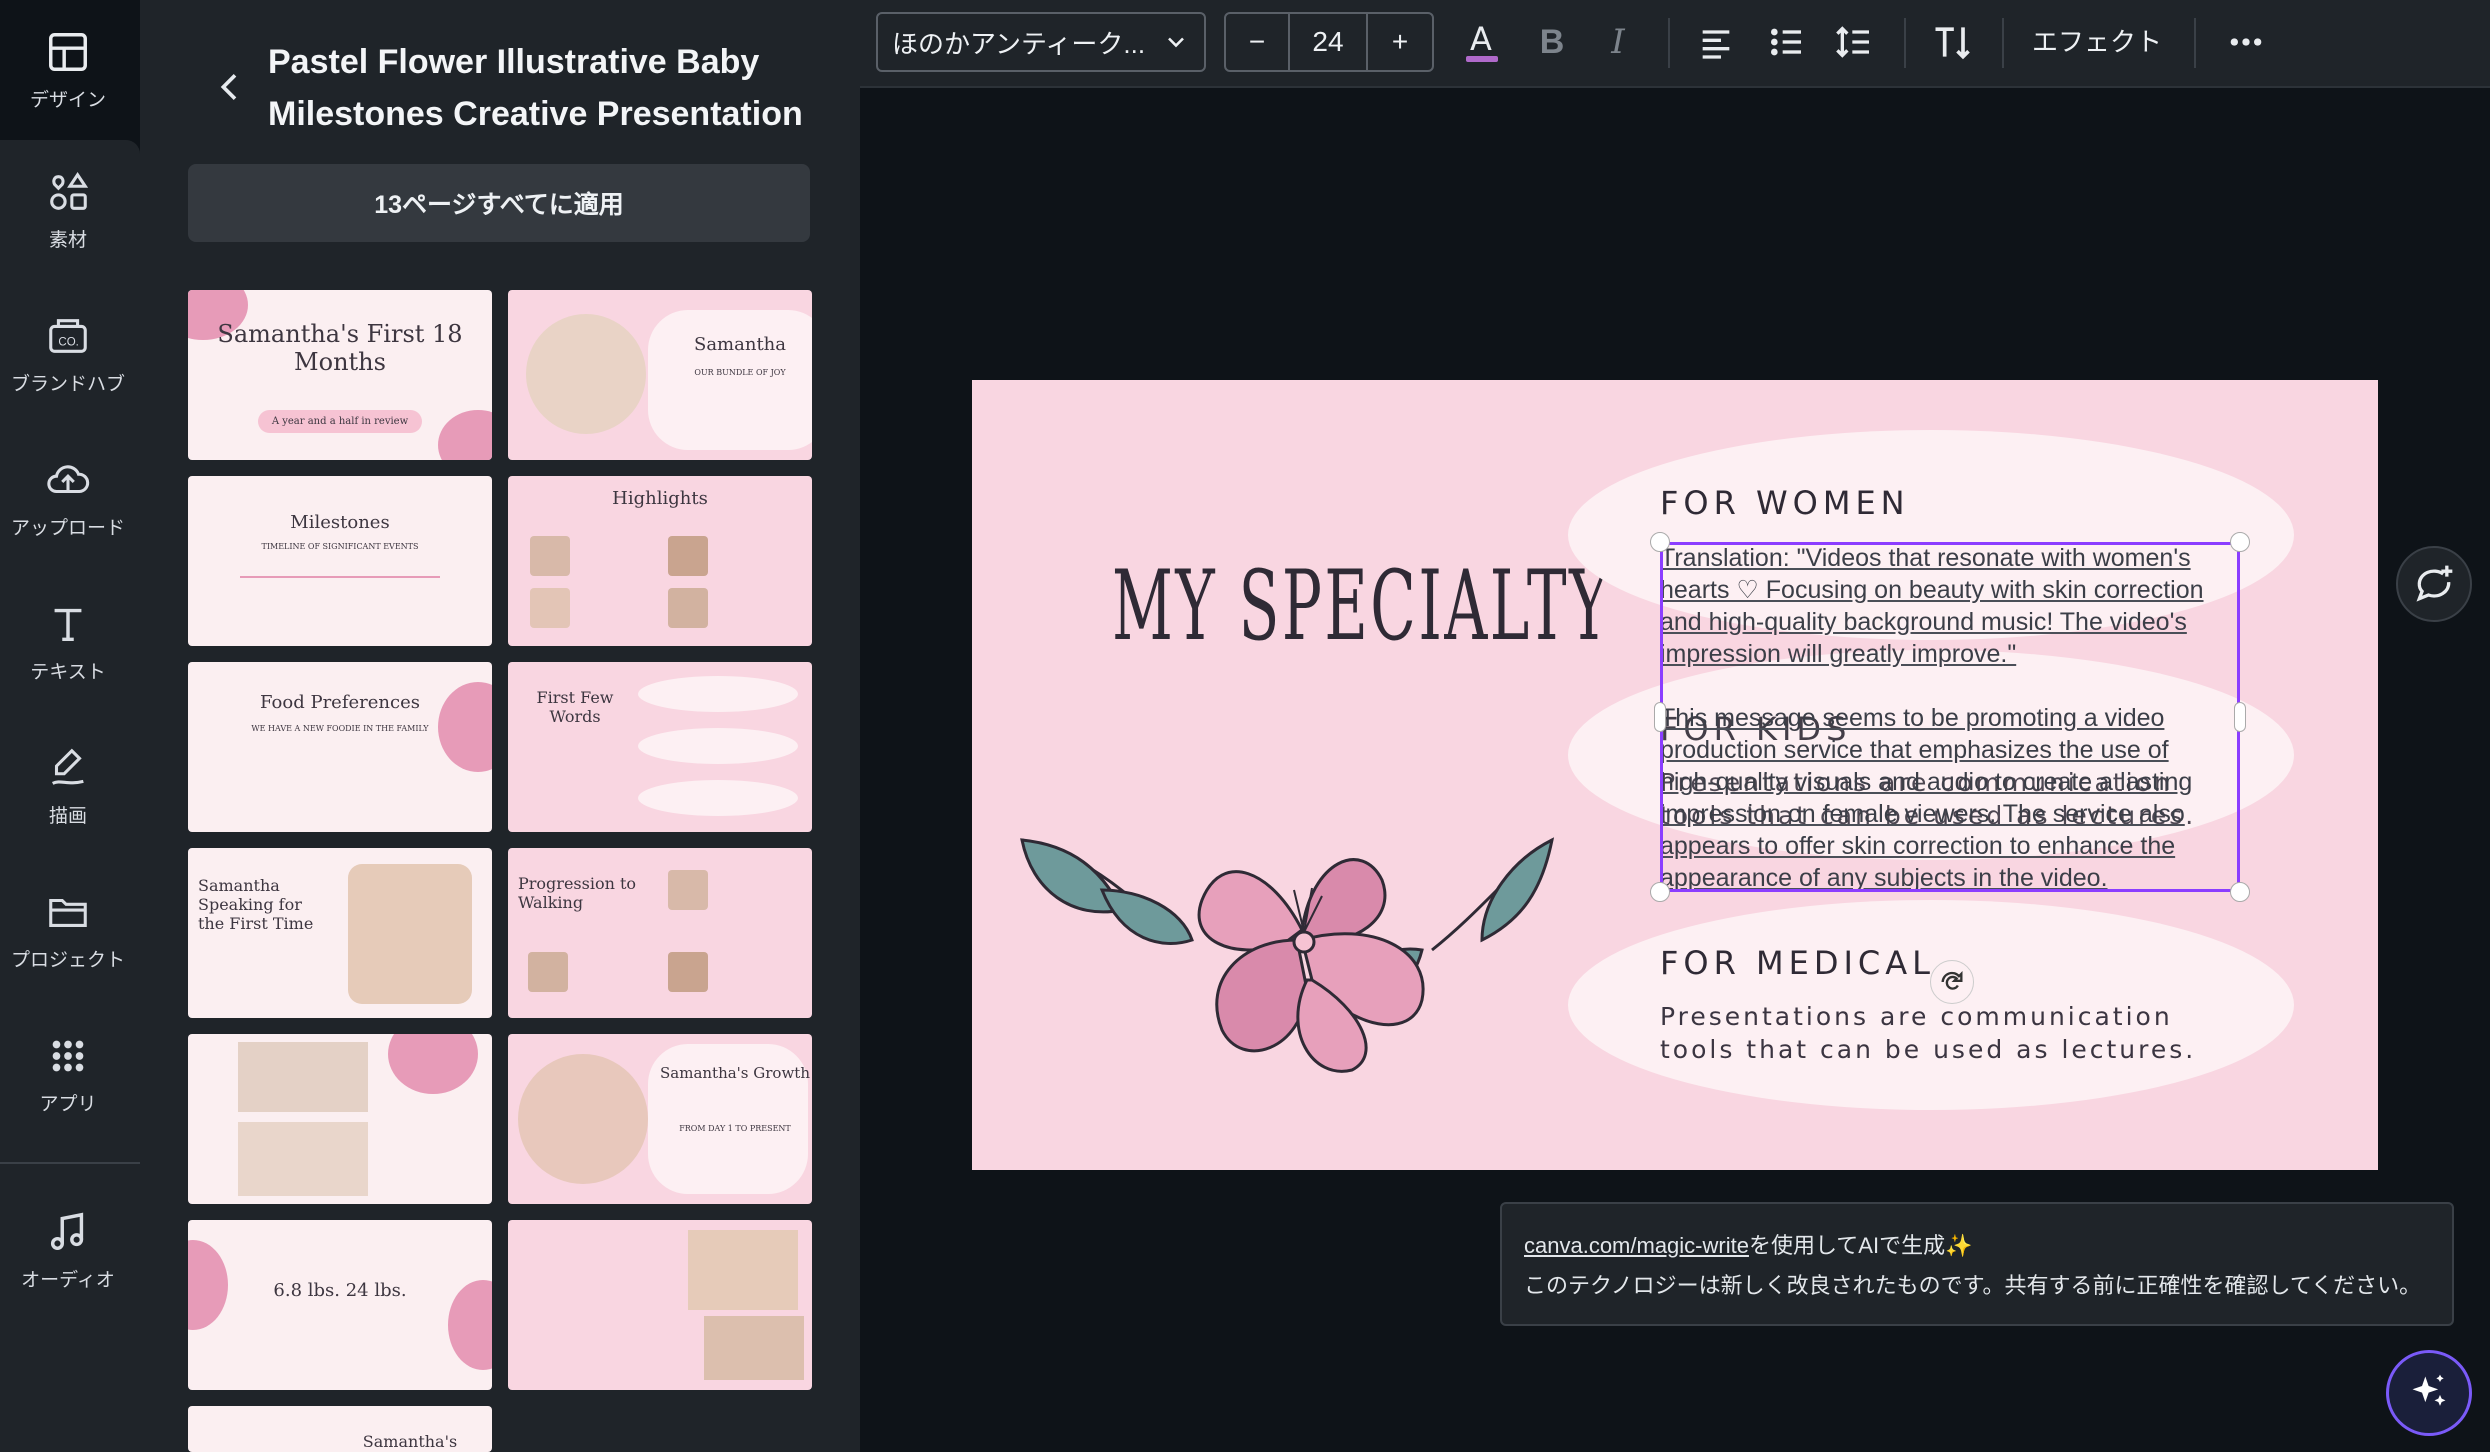 This screenshot has width=2490, height=1452. I want to click on flower-illustration, so click(1292, 960).